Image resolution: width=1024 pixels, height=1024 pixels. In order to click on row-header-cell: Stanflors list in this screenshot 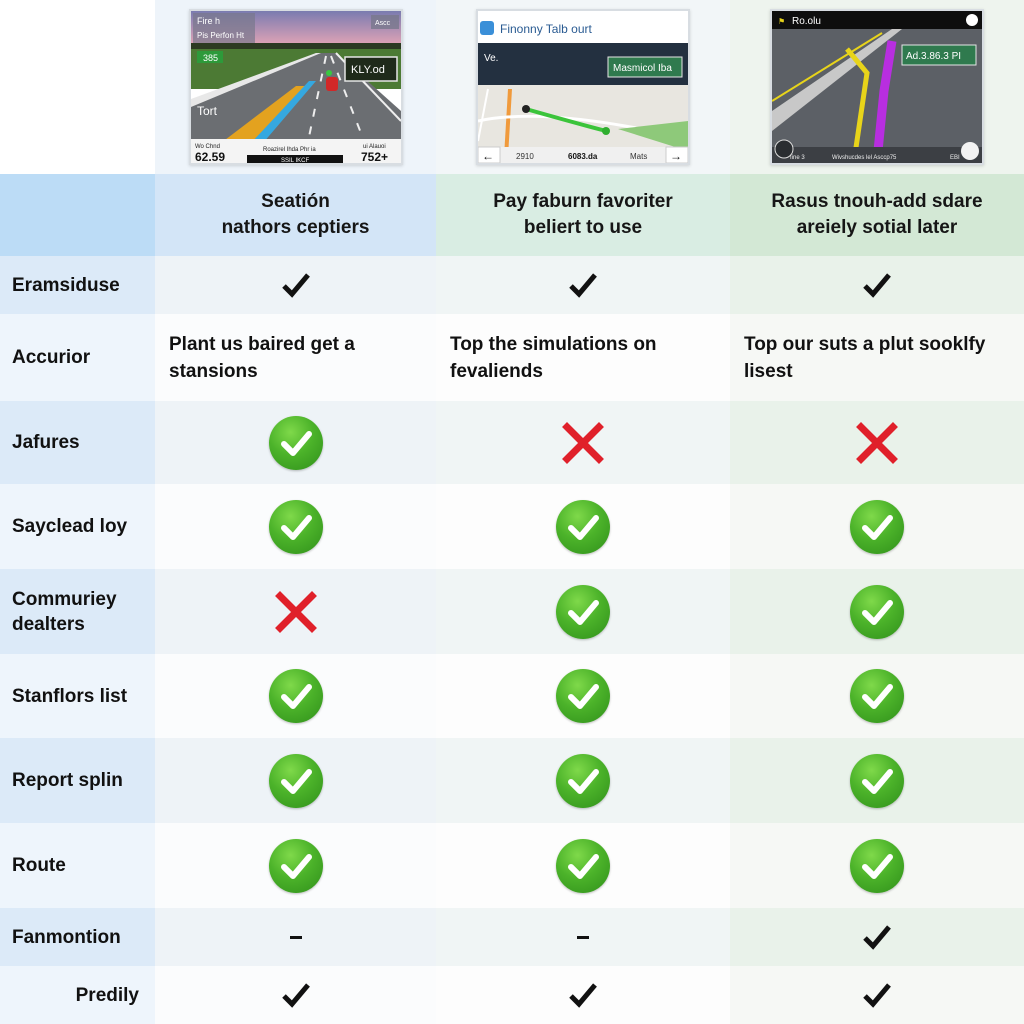, I will do `click(77, 696)`.